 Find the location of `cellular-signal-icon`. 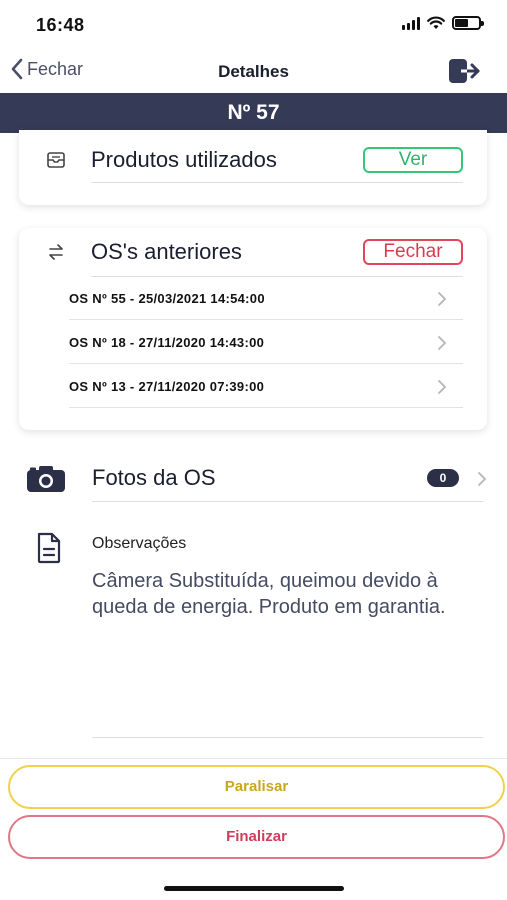

cellular-signal-icon is located at coordinates (411, 23).